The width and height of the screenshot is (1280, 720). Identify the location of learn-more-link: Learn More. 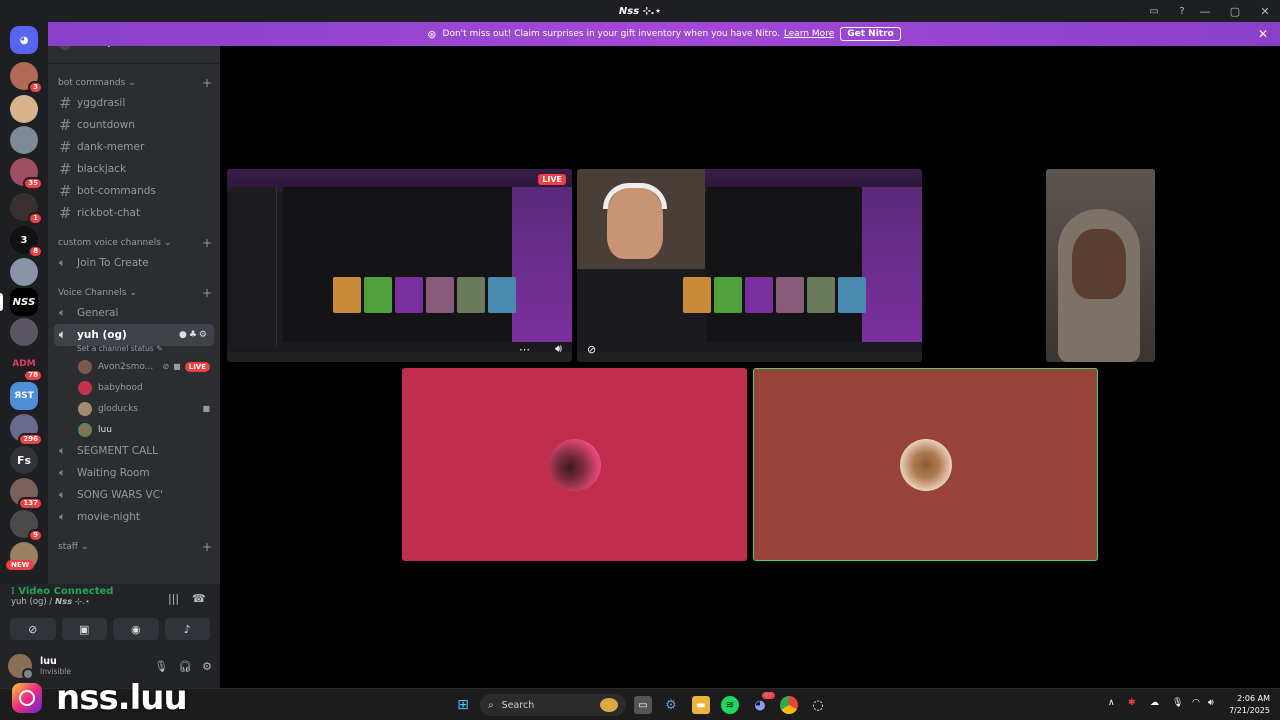
(809, 34).